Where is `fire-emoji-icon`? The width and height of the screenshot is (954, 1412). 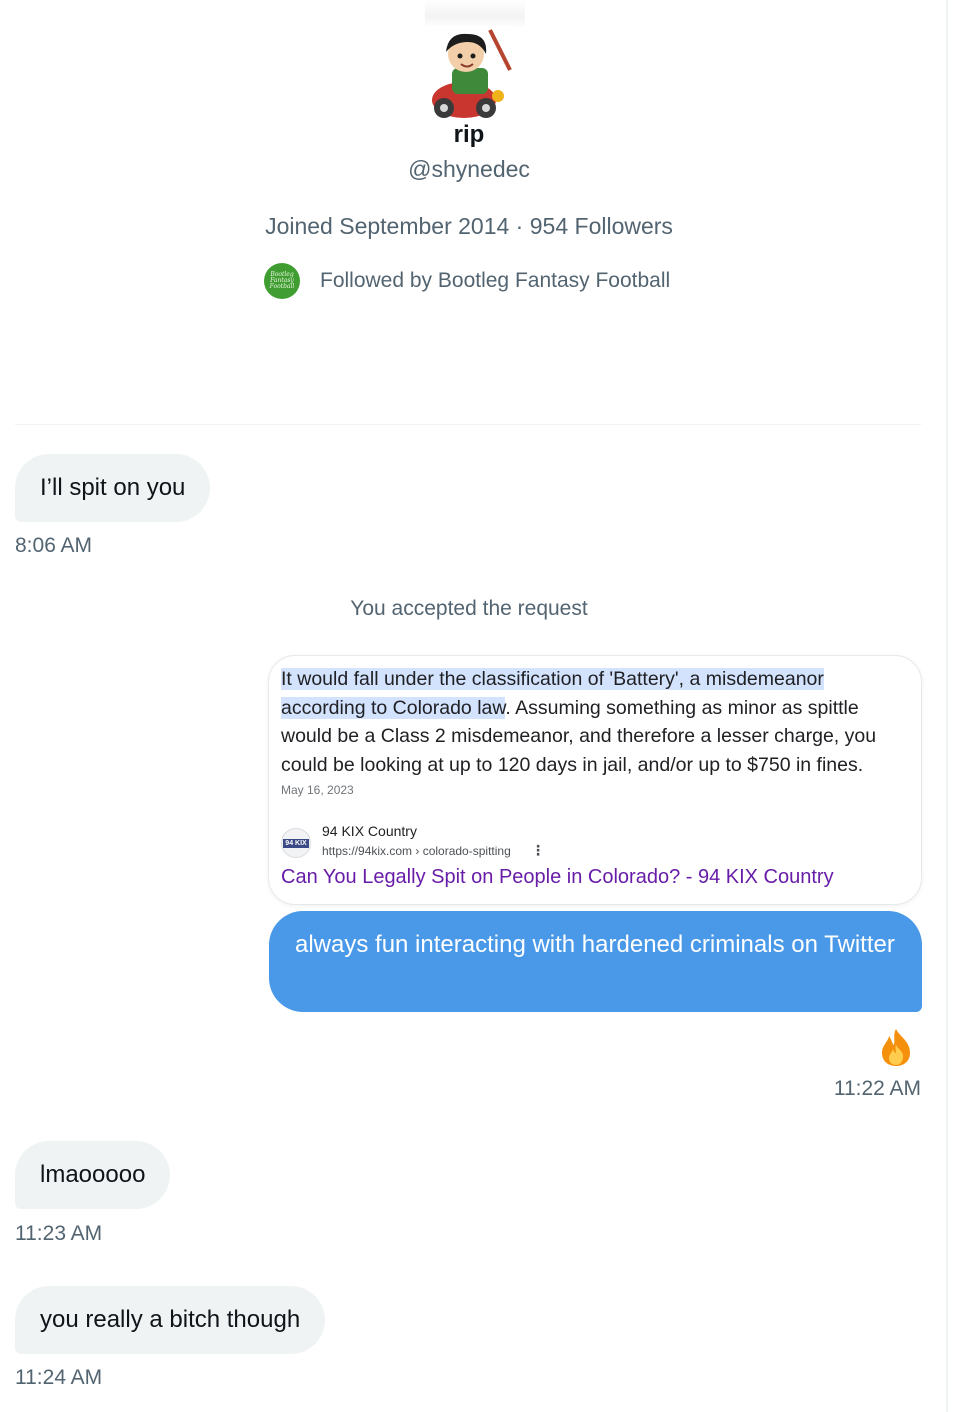 fire-emoji-icon is located at coordinates (896, 1047).